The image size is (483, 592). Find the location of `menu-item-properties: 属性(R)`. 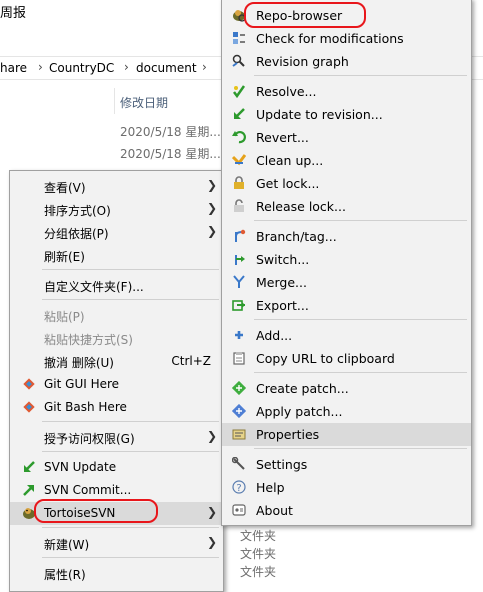

menu-item-properties: 属性(R) is located at coordinates (116, 573).